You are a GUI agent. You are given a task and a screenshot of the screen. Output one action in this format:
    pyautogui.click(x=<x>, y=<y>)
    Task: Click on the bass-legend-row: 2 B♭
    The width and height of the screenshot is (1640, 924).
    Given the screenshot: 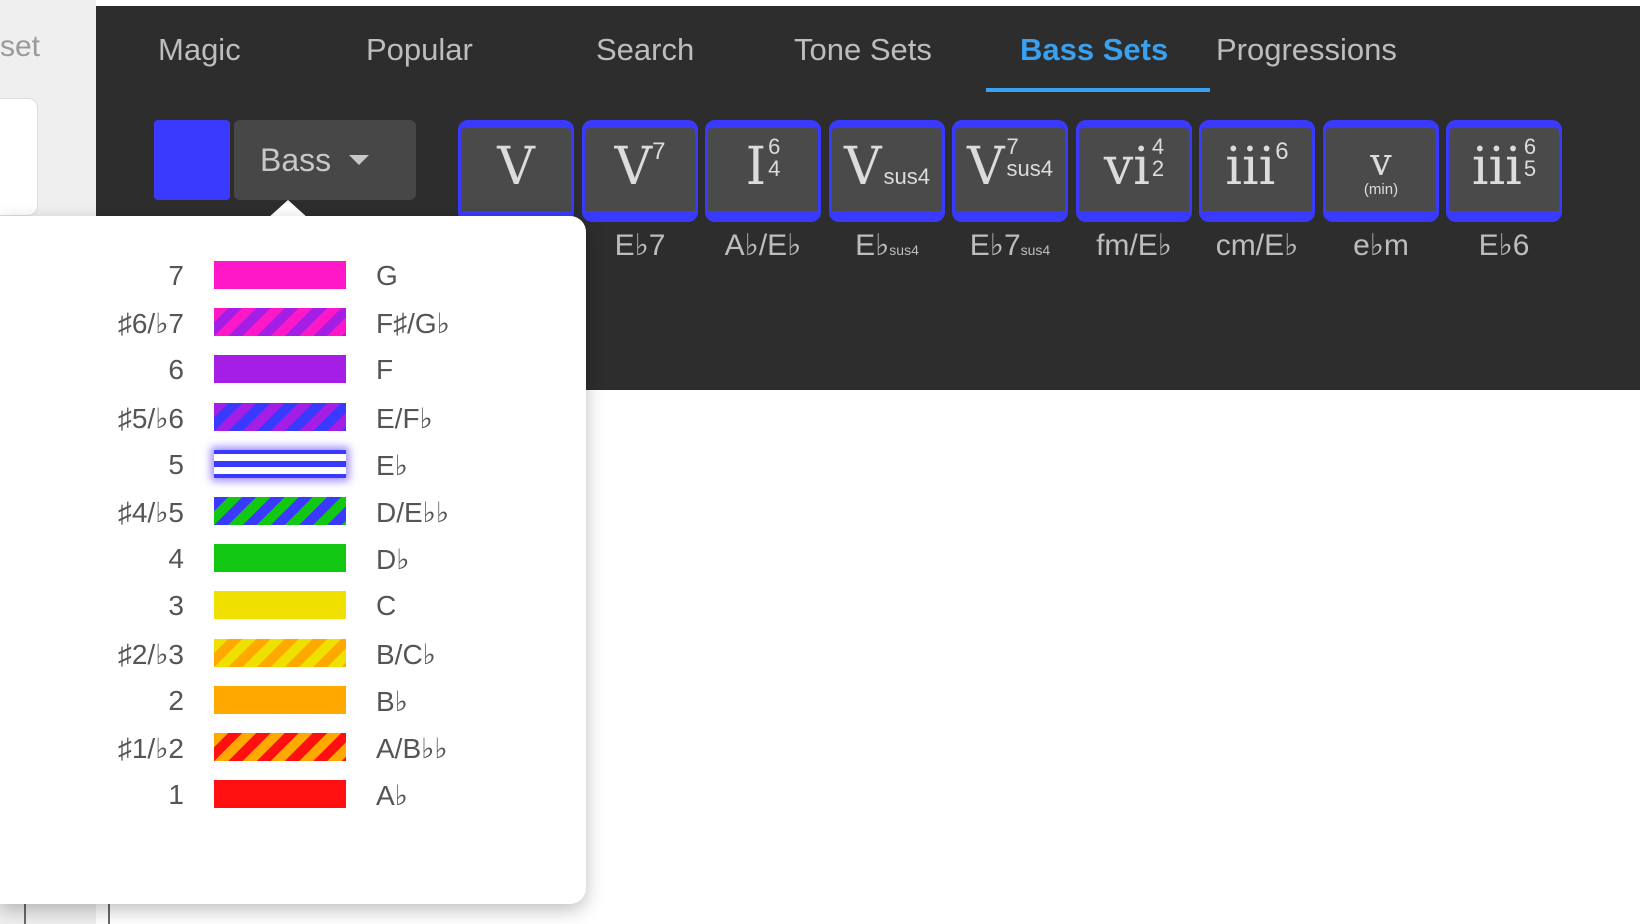 What is the action you would take?
    pyautogui.click(x=293, y=701)
    